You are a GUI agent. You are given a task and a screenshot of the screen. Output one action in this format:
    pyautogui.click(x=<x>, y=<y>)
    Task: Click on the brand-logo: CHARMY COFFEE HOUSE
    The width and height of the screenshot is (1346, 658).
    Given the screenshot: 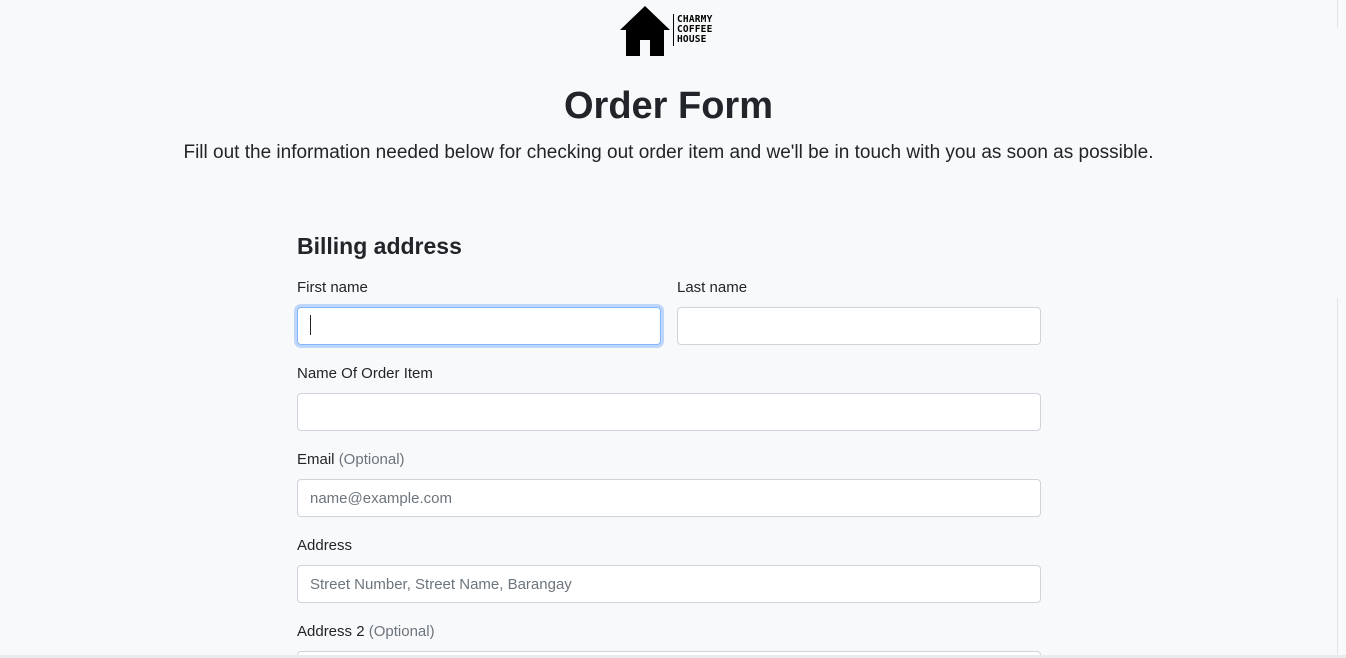 What is the action you would take?
    pyautogui.click(x=670, y=32)
    